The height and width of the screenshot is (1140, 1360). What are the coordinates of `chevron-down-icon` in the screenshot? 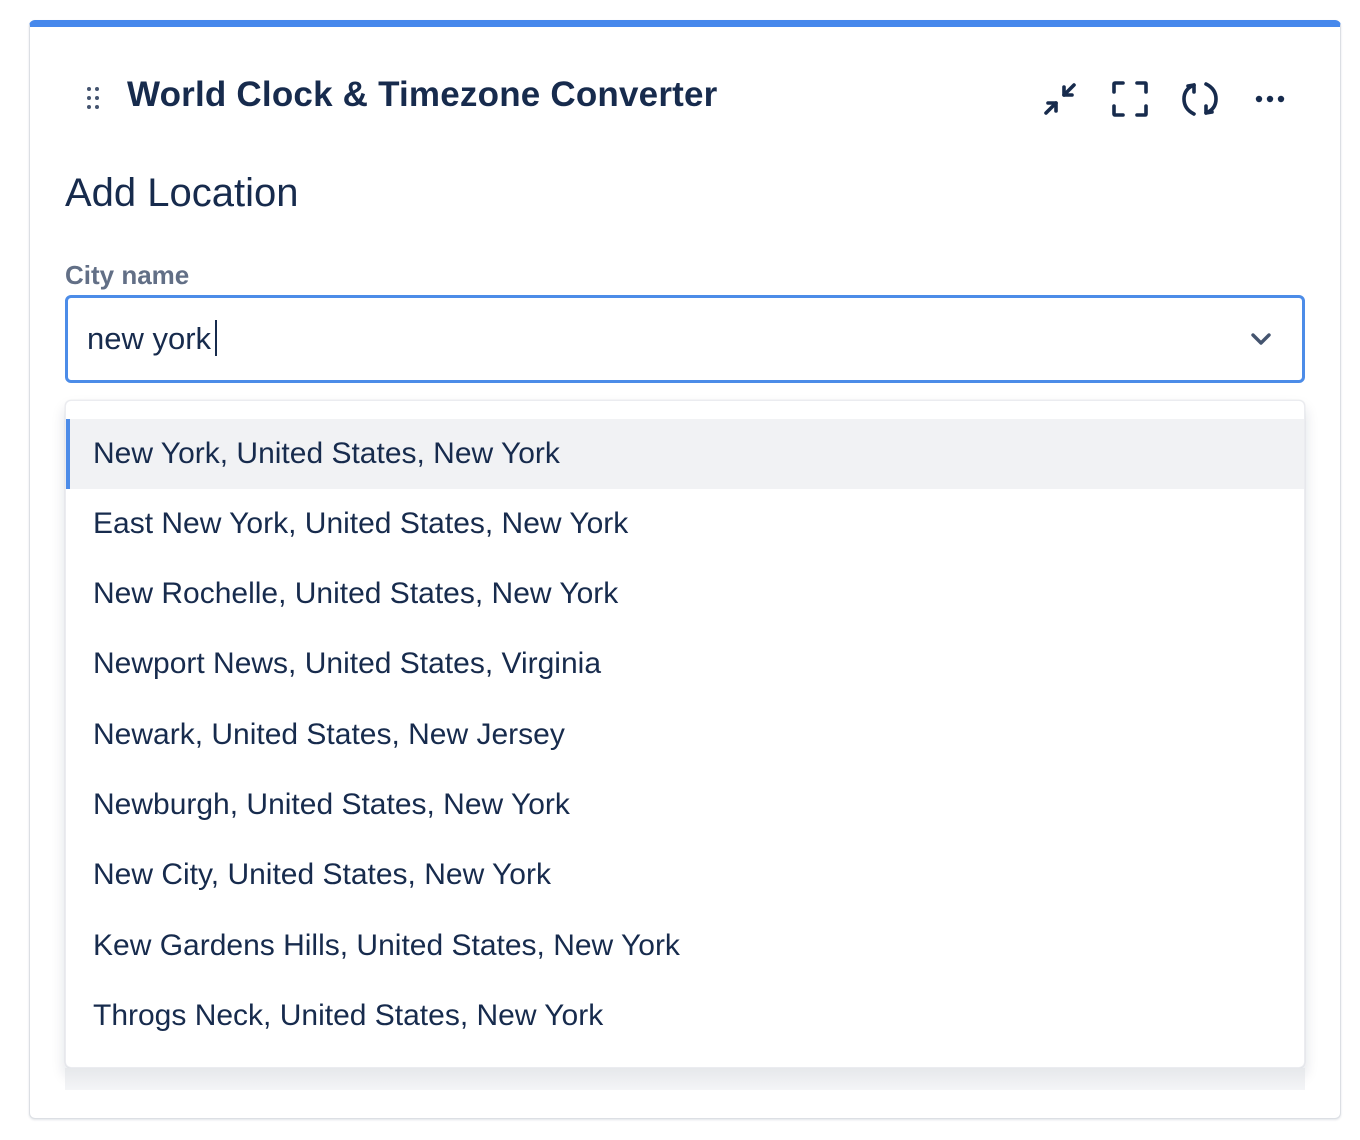 It's located at (1261, 339).